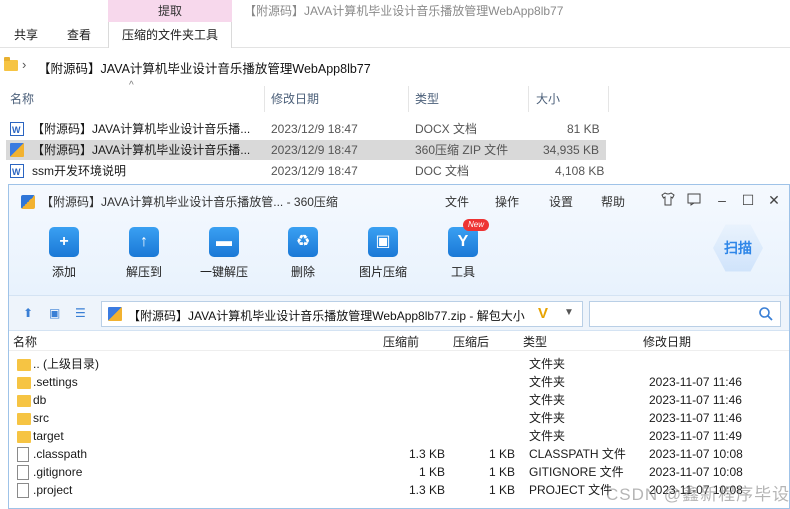 The height and width of the screenshot is (509, 790). Describe the element at coordinates (694, 200) in the screenshot. I see `comment-icon` at that location.